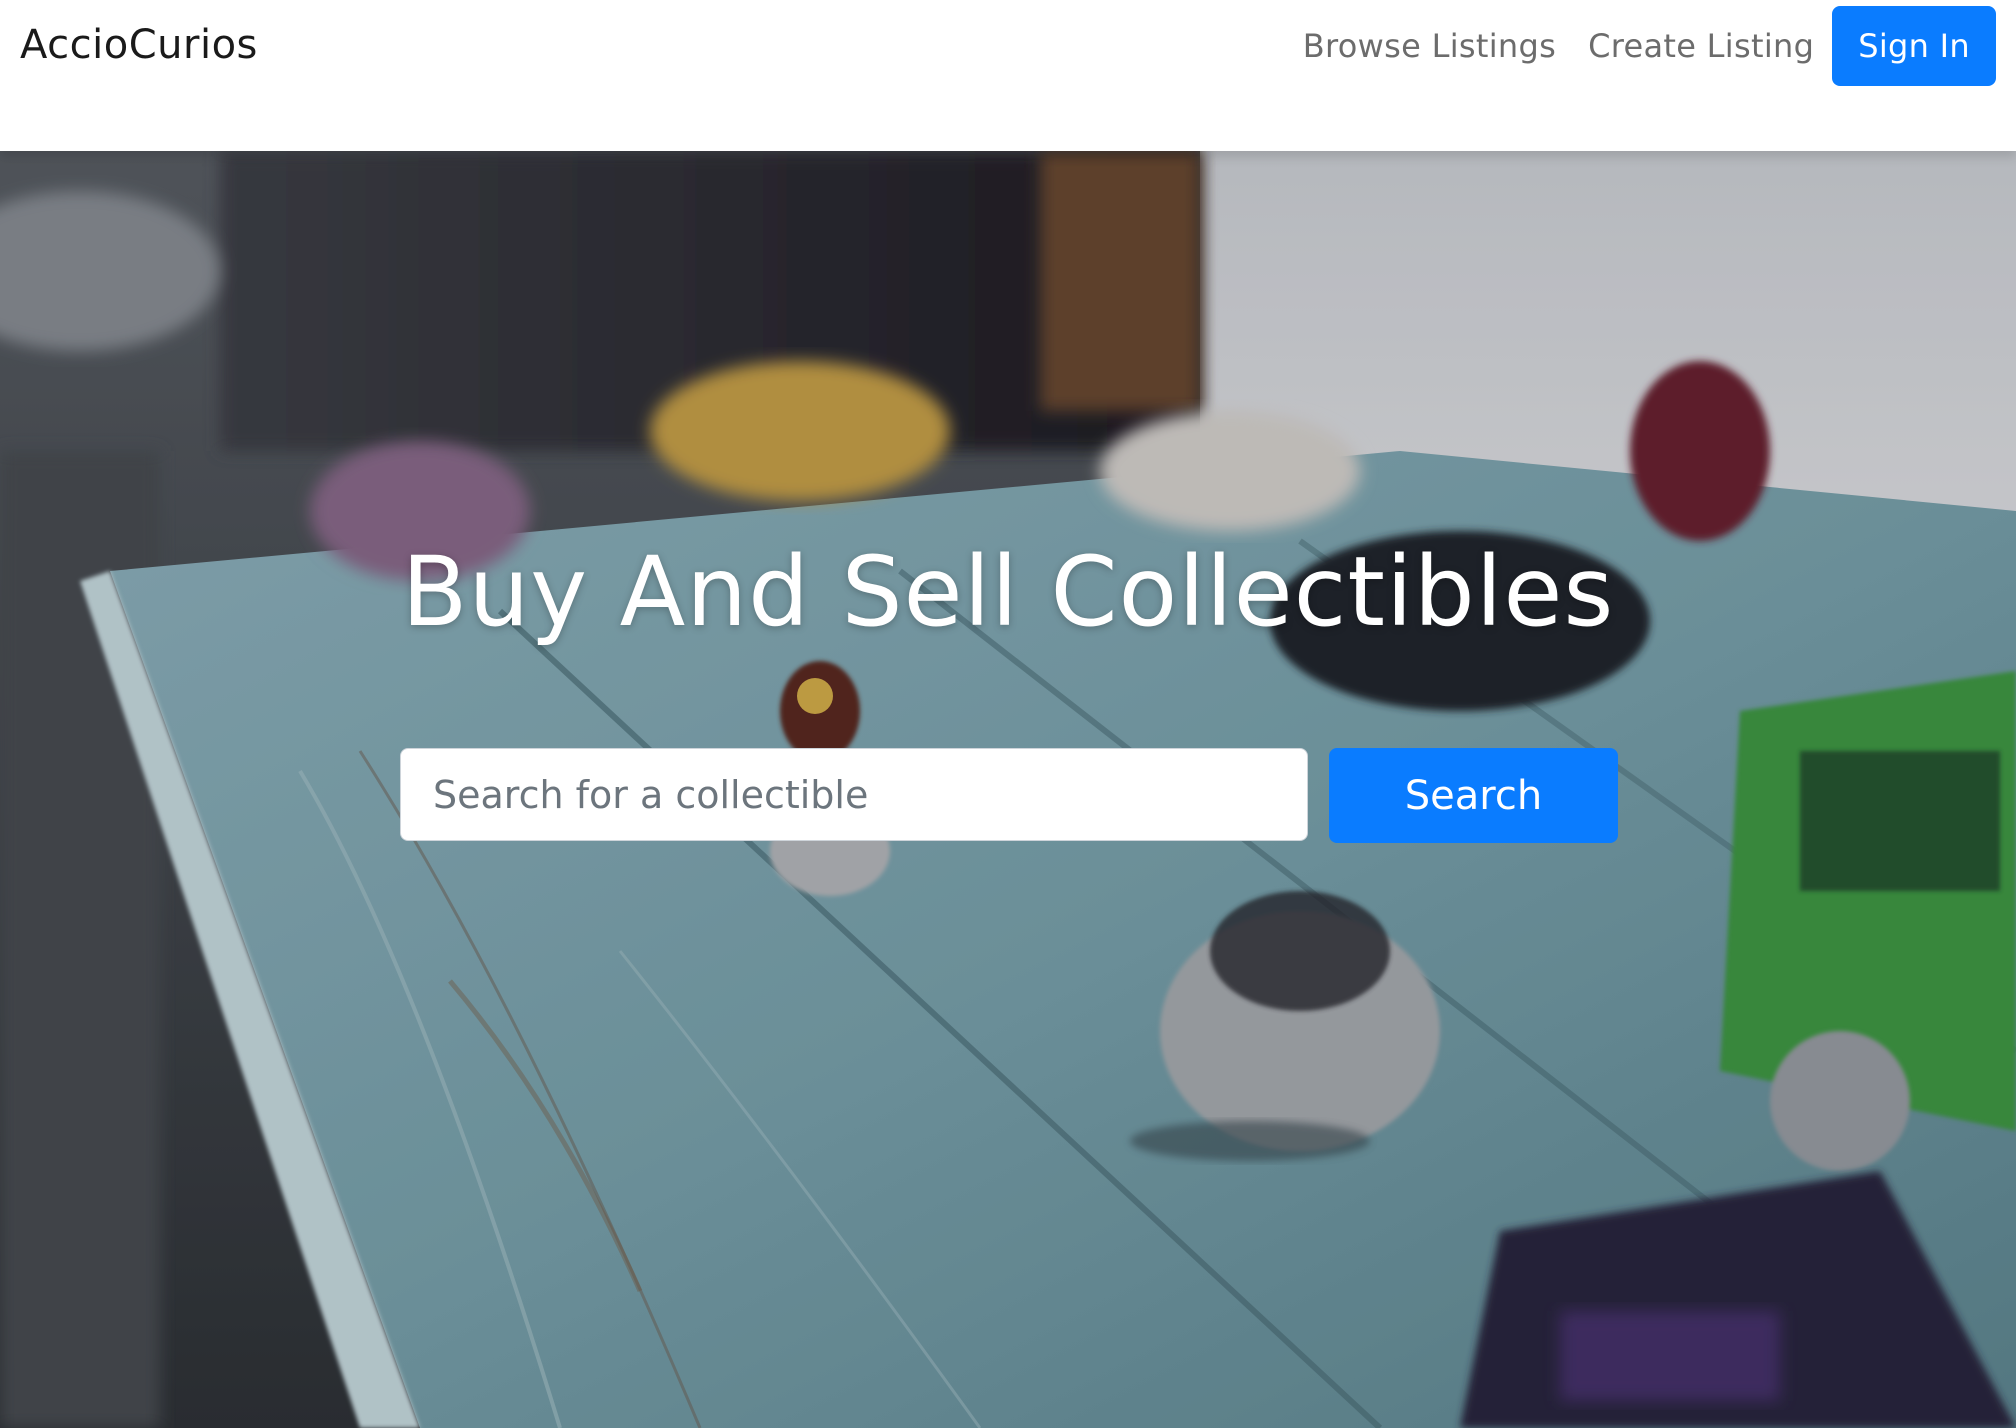 The height and width of the screenshot is (1428, 2016). I want to click on nav-links: Browse Listings Create Listing Sign In, so click(1649, 46).